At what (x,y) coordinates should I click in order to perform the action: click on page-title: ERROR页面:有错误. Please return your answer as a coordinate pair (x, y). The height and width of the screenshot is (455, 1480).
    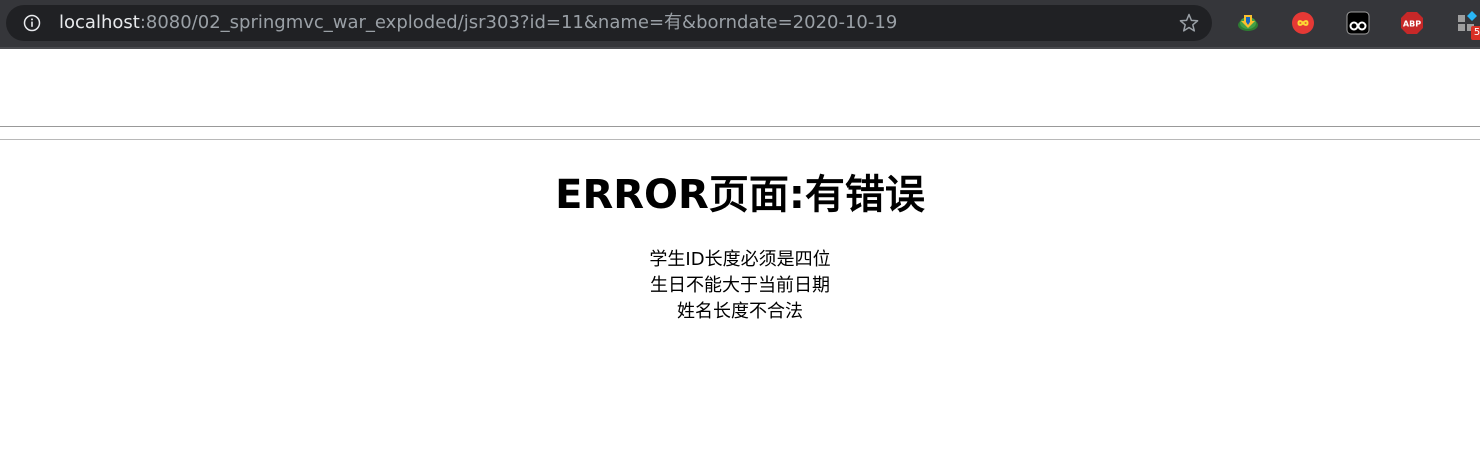
    Looking at the image, I should click on (740, 195).